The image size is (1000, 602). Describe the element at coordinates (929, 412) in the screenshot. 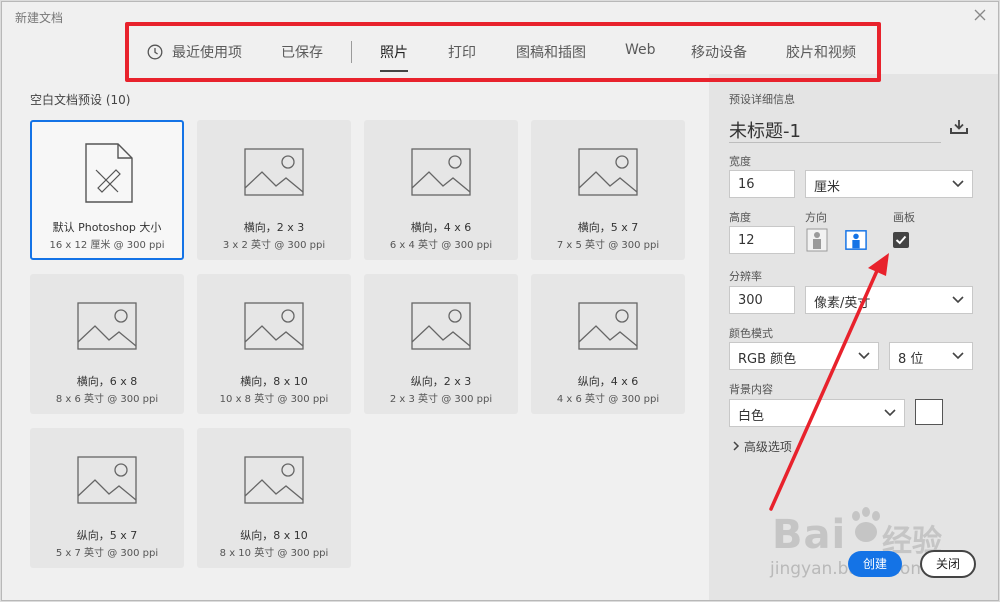

I see `background-color-swatch` at that location.